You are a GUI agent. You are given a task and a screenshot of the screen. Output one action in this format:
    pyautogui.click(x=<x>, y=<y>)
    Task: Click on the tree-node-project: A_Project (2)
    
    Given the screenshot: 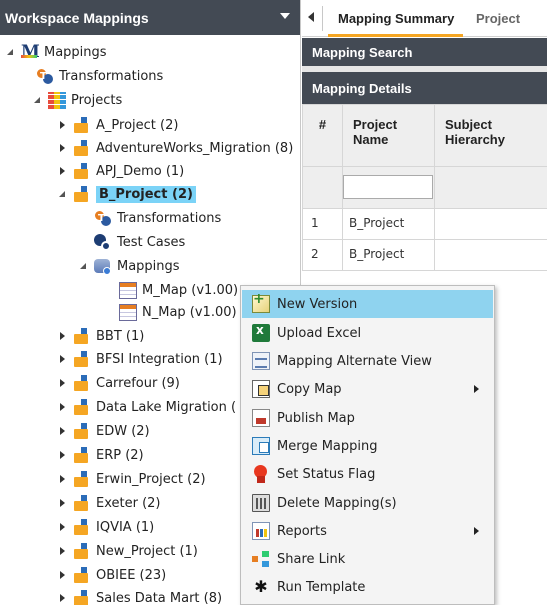 What is the action you would take?
    pyautogui.click(x=118, y=125)
    